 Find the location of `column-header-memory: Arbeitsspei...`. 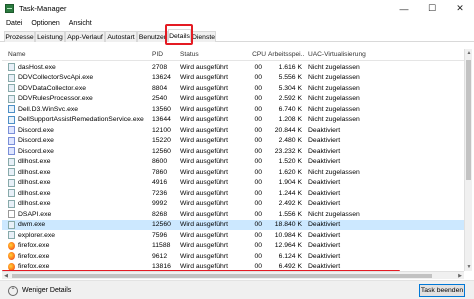

column-header-memory: Arbeitsspei... is located at coordinates (286, 54).